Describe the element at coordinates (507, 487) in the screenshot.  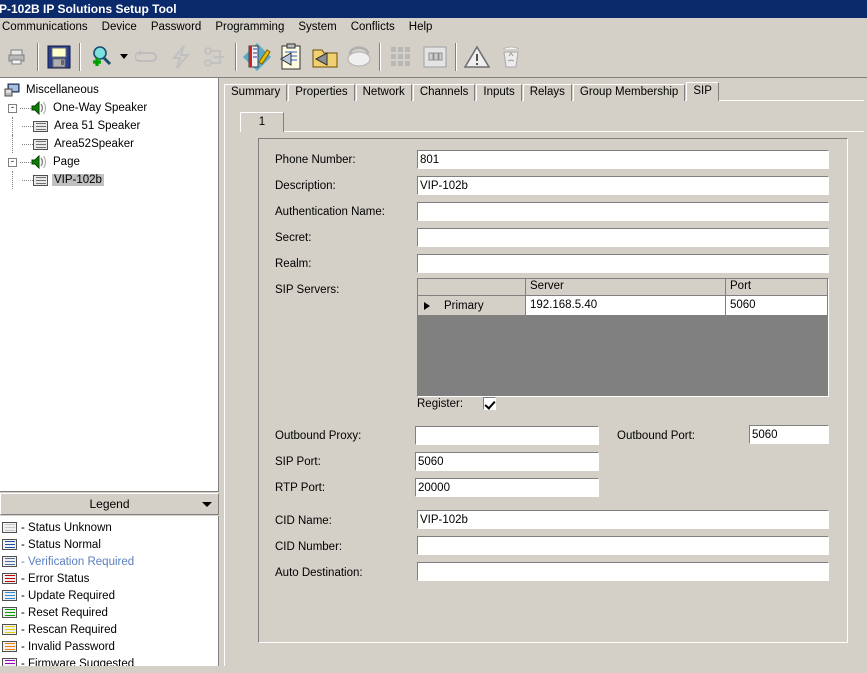
I see `rtp-port-input: 20000` at that location.